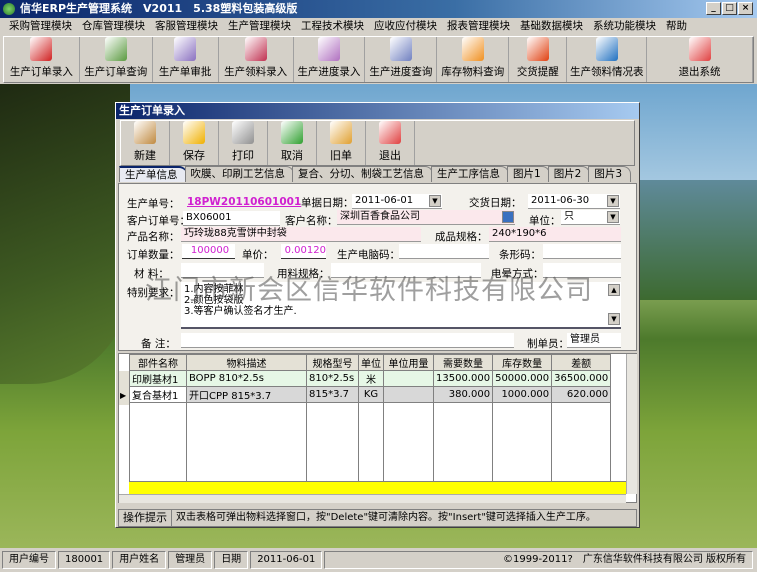  What do you see at coordinates (478, 26) in the screenshot?
I see `menu-item: 报表管理模块` at bounding box center [478, 26].